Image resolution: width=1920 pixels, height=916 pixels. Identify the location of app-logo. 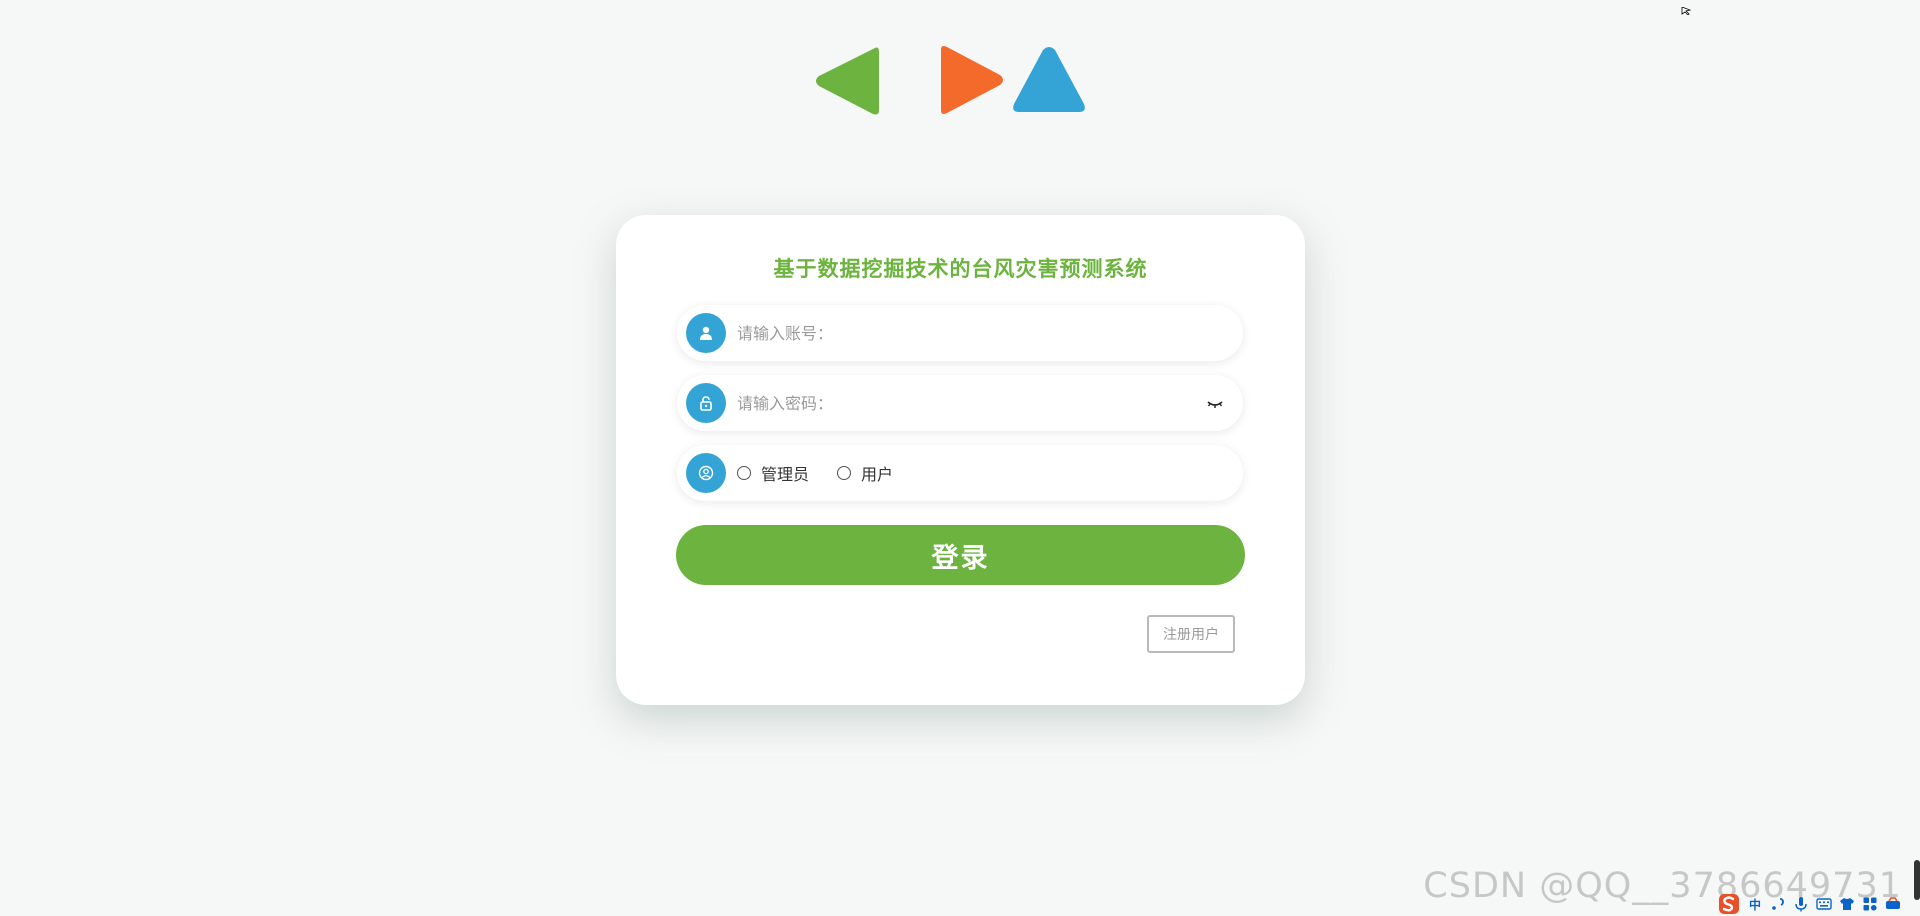
(950, 81).